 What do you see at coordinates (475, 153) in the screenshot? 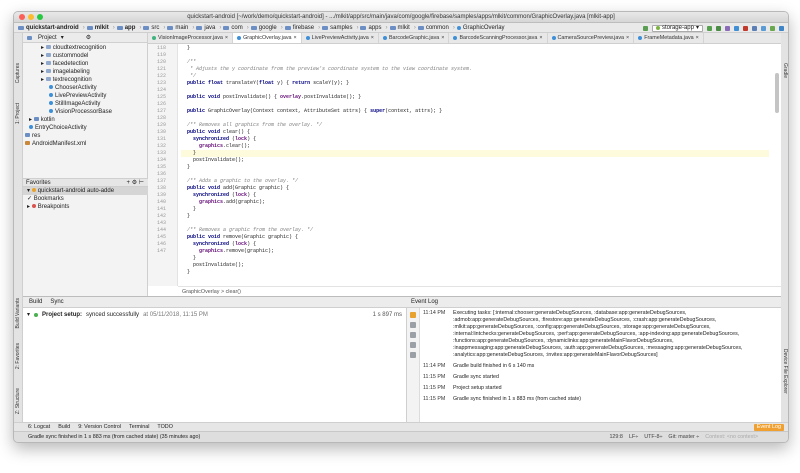
I see `current-code-line: }` at bounding box center [475, 153].